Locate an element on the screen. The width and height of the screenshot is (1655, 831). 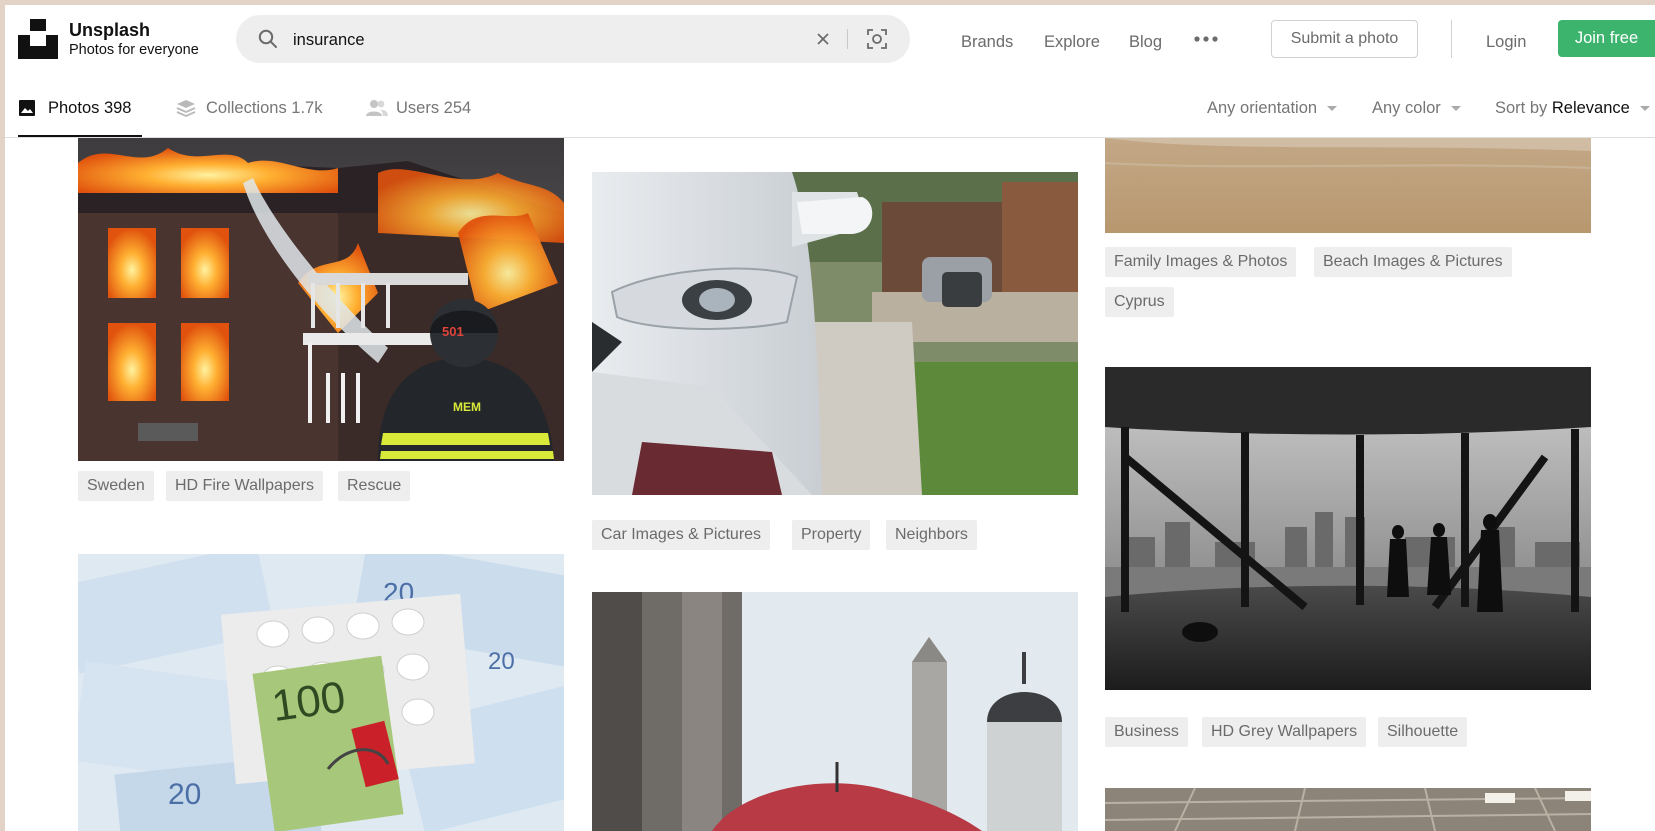
submit-photo-button: Submit a photo is located at coordinates (1344, 39).